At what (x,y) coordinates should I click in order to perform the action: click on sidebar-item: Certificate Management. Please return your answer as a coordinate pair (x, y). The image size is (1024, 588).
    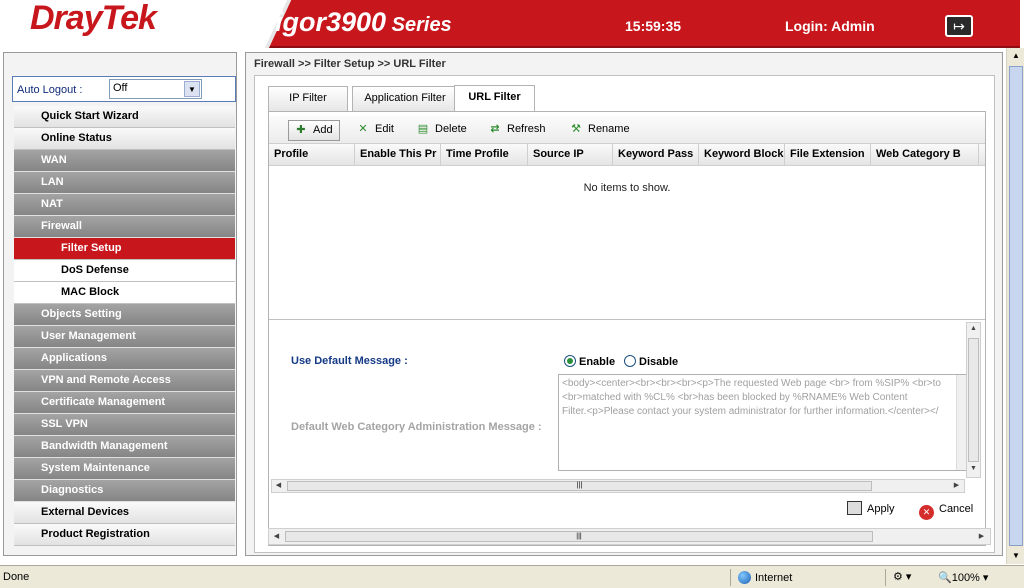
    Looking at the image, I should click on (124, 403).